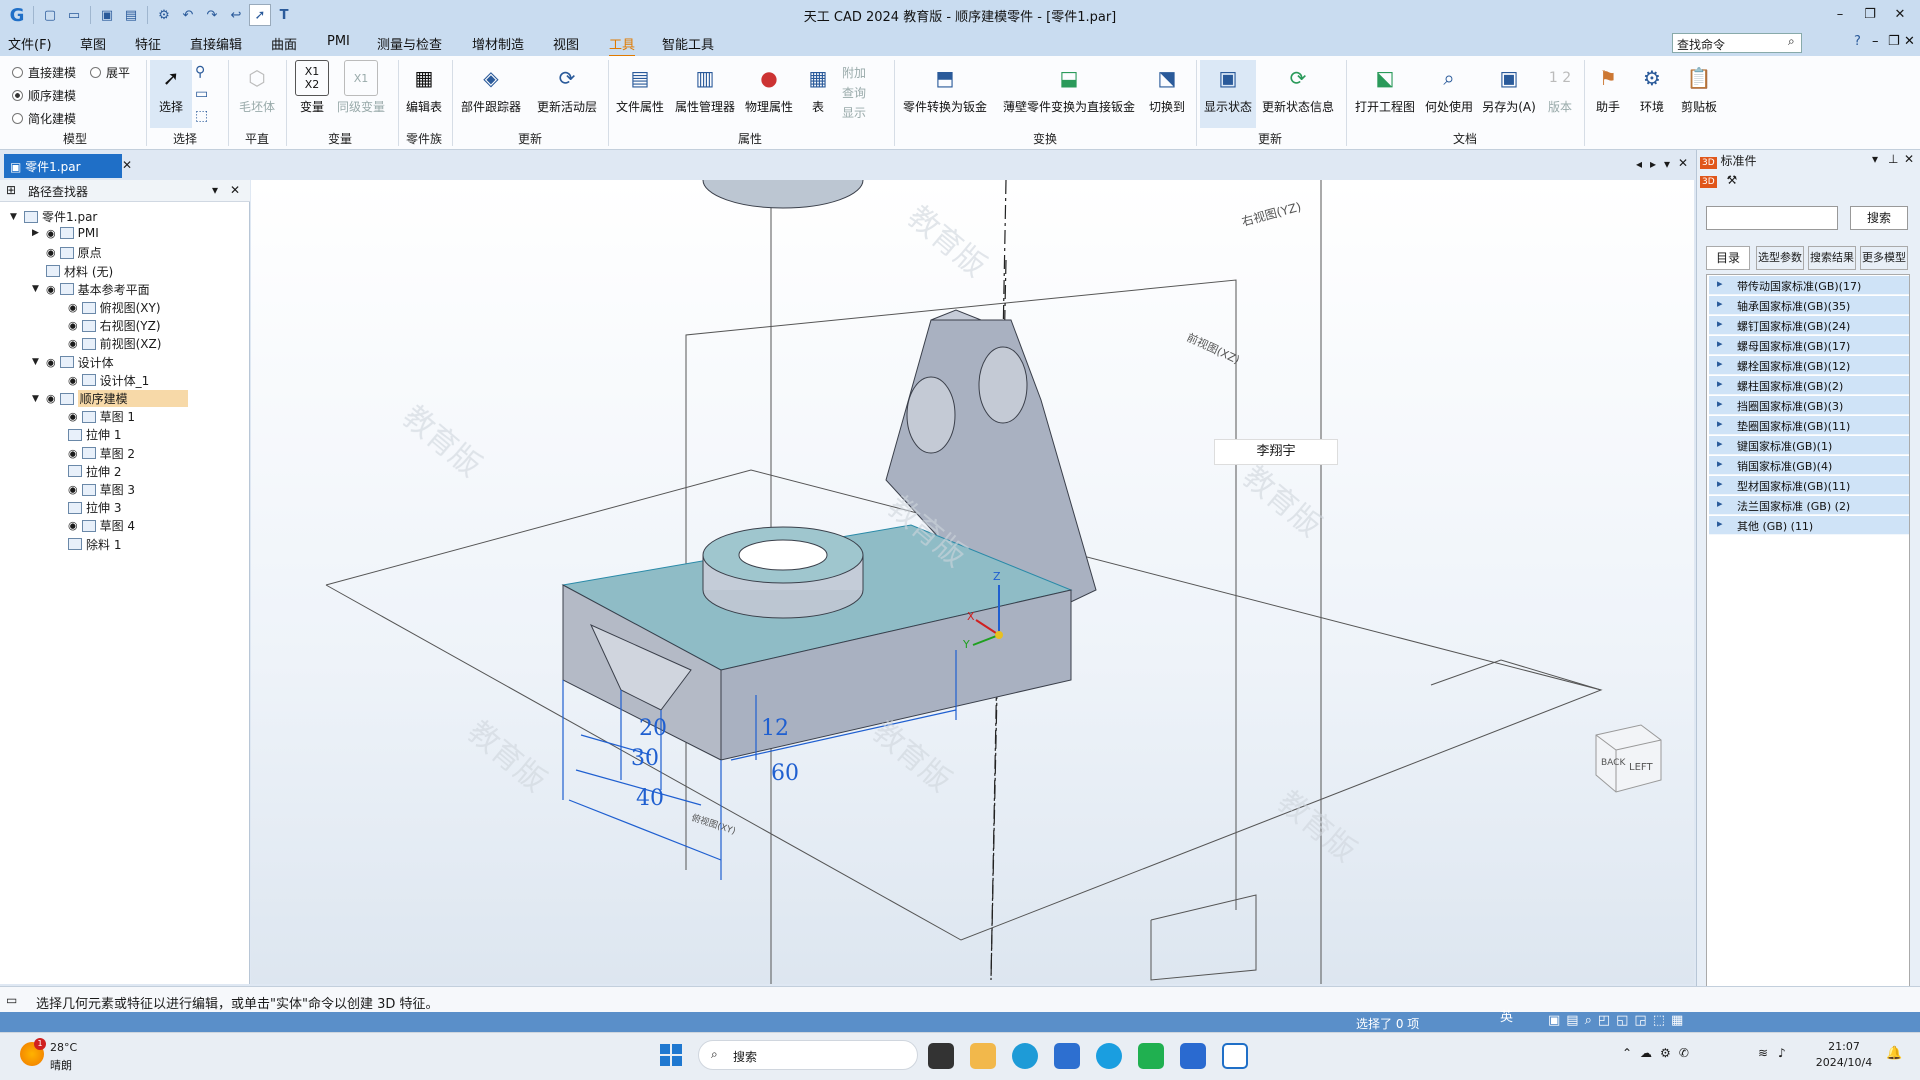 This screenshot has height=1080, width=1920. What do you see at coordinates (491, 87) in the screenshot?
I see `part-tracker-button: ◈ 部件跟踪器` at bounding box center [491, 87].